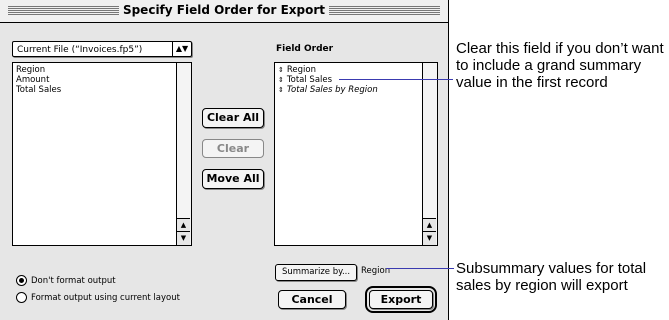 This screenshot has width=669, height=320. Describe the element at coordinates (233, 179) in the screenshot. I see `move-all-button: Move All` at that location.